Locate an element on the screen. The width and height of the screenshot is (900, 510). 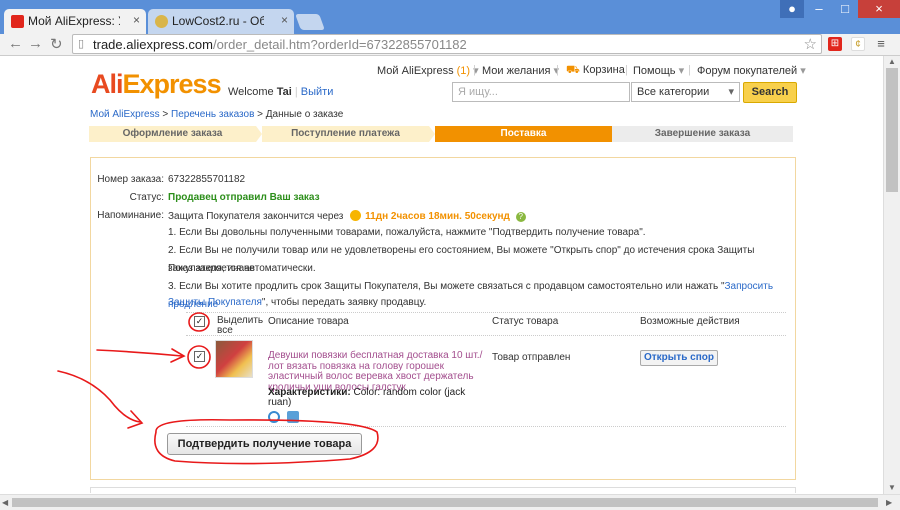
scroll-up-icon: ▲ is located at coordinates (892, 61).